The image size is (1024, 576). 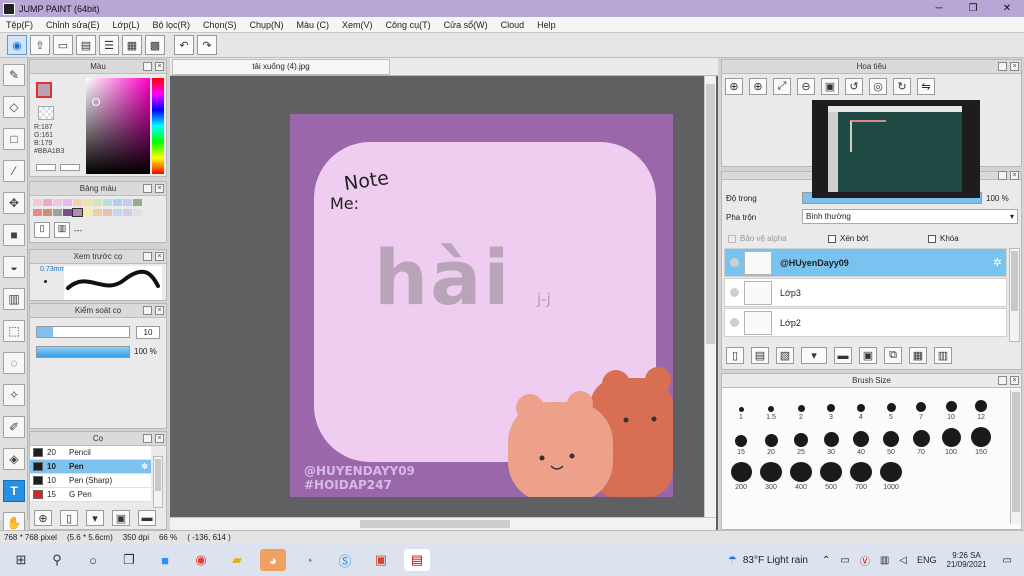 I want to click on brush-size-option: 1, so click(x=741, y=407).